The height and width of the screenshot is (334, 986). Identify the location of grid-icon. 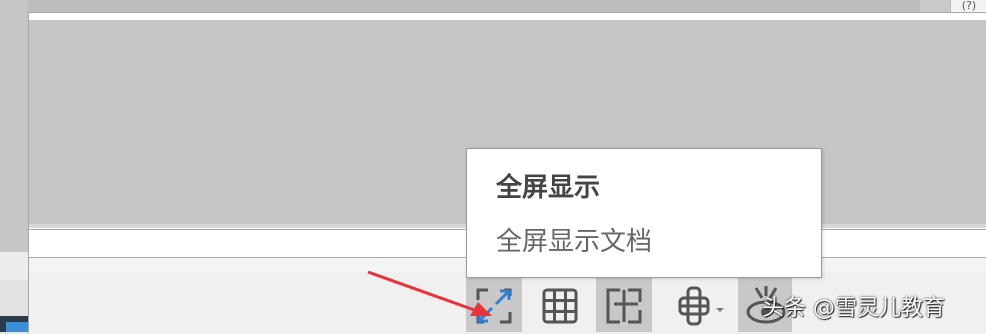
(560, 306).